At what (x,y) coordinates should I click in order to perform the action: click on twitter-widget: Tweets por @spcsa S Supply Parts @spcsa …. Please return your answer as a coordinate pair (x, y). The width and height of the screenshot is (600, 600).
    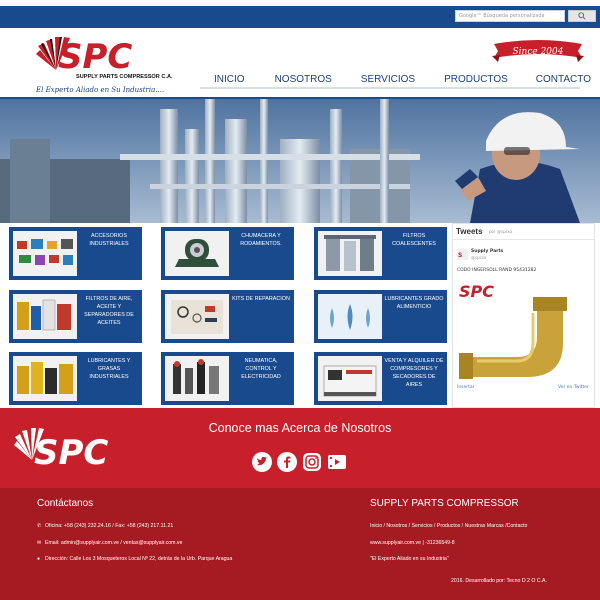
    Looking at the image, I should click on (523, 315).